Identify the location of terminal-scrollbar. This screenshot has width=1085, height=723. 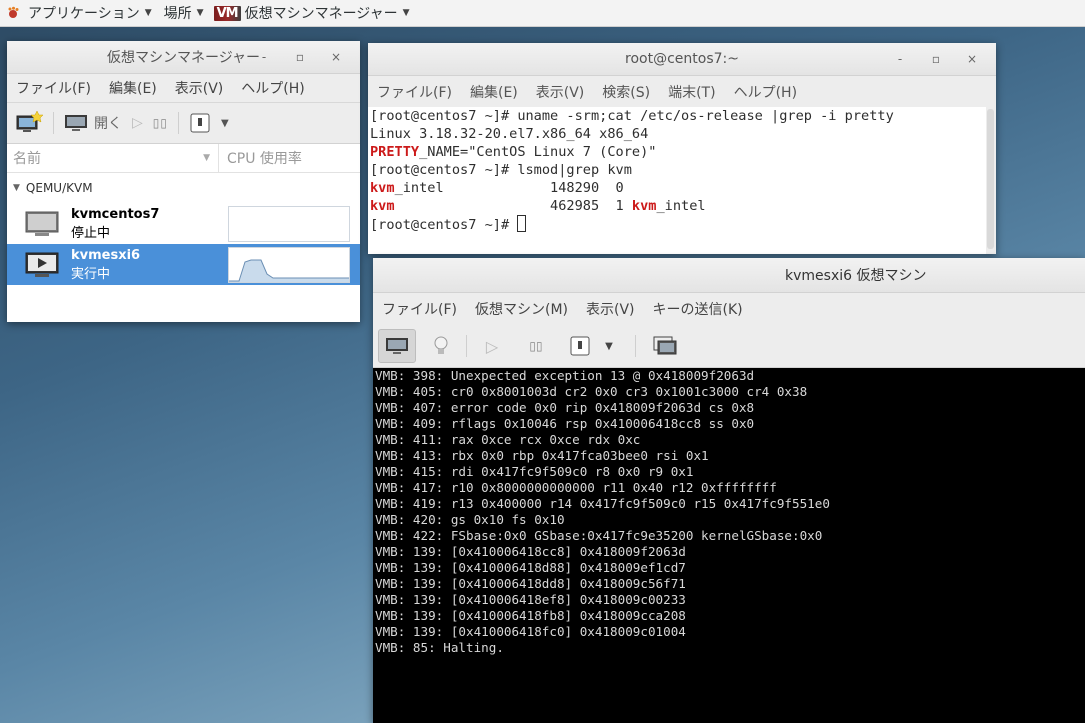
(990, 179).